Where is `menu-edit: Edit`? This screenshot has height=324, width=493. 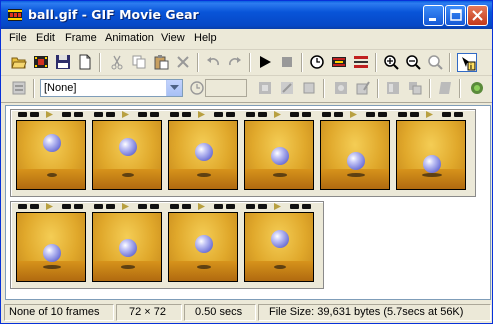
menu-edit: Edit is located at coordinates (45, 38).